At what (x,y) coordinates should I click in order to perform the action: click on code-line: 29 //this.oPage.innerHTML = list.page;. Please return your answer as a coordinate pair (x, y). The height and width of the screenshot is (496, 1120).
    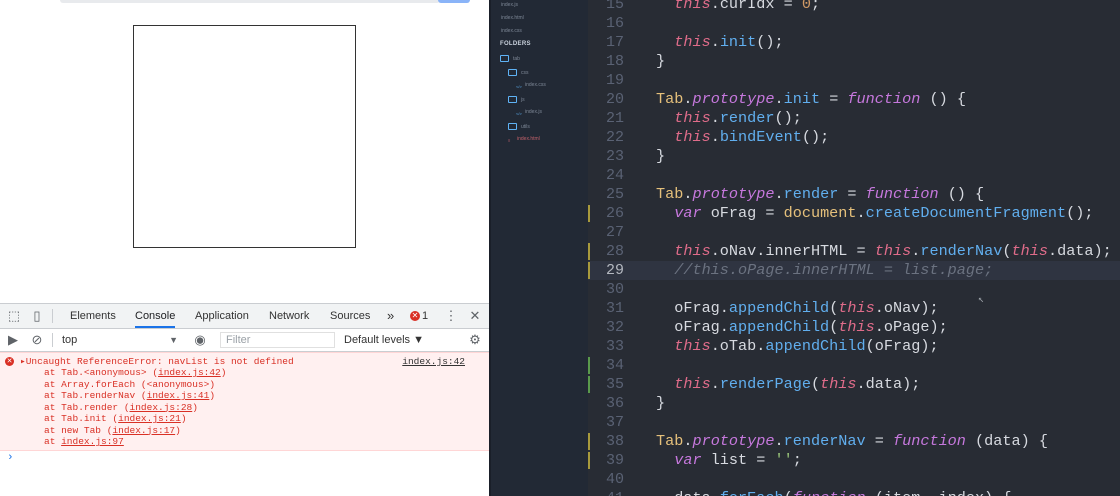
    Looking at the image, I should click on (854, 270).